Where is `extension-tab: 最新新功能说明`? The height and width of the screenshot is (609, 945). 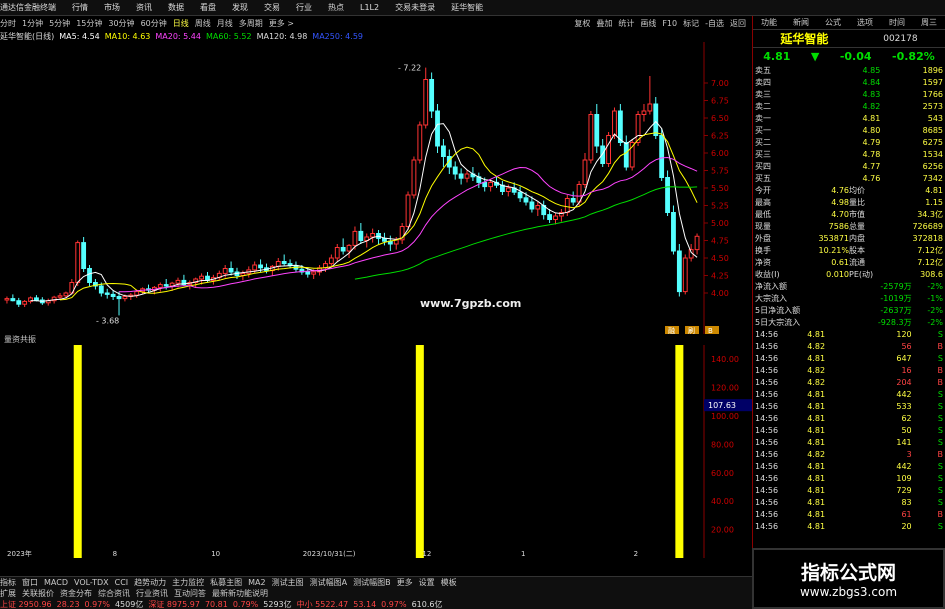
extension-tab: 最新新功能说明 is located at coordinates (240, 593).